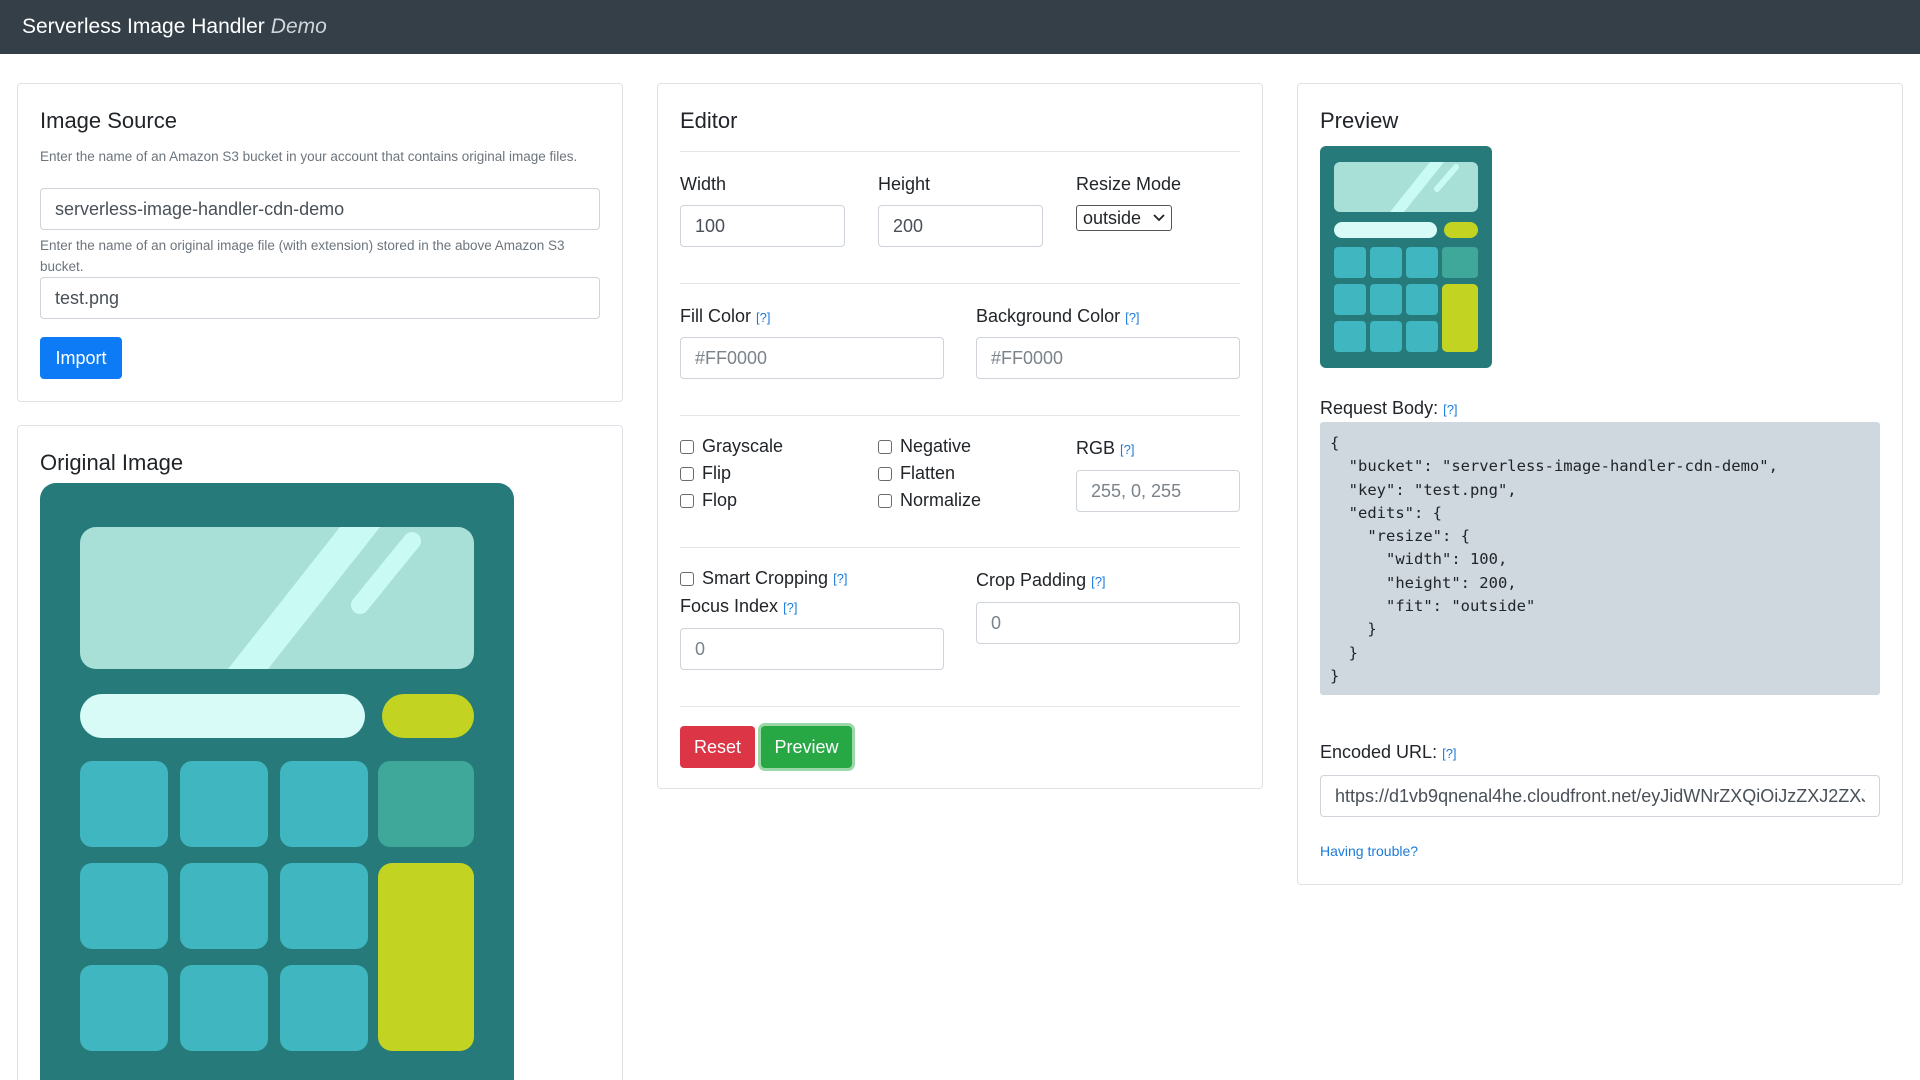  What do you see at coordinates (731, 446) in the screenshot?
I see `grayscale-checkbox: Grayscale` at bounding box center [731, 446].